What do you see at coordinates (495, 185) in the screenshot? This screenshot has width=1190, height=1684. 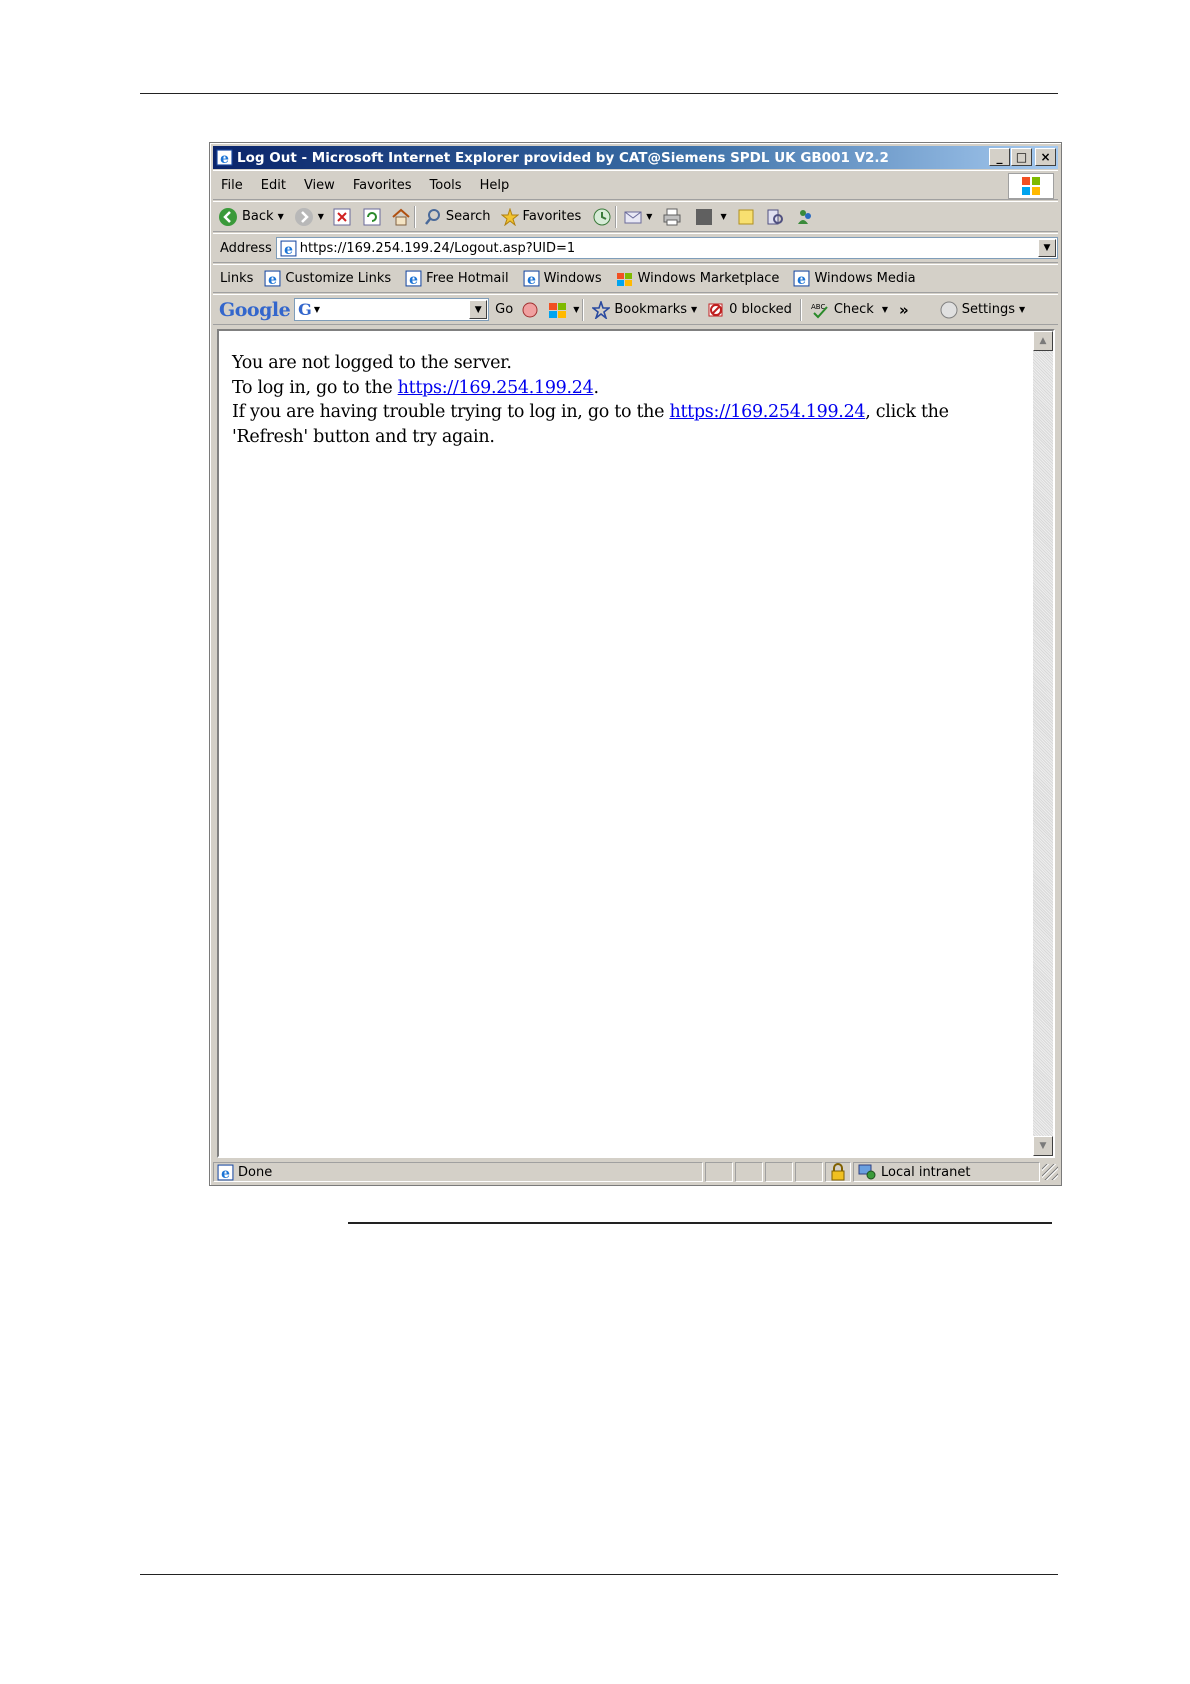 I see `menu-help: Help` at bounding box center [495, 185].